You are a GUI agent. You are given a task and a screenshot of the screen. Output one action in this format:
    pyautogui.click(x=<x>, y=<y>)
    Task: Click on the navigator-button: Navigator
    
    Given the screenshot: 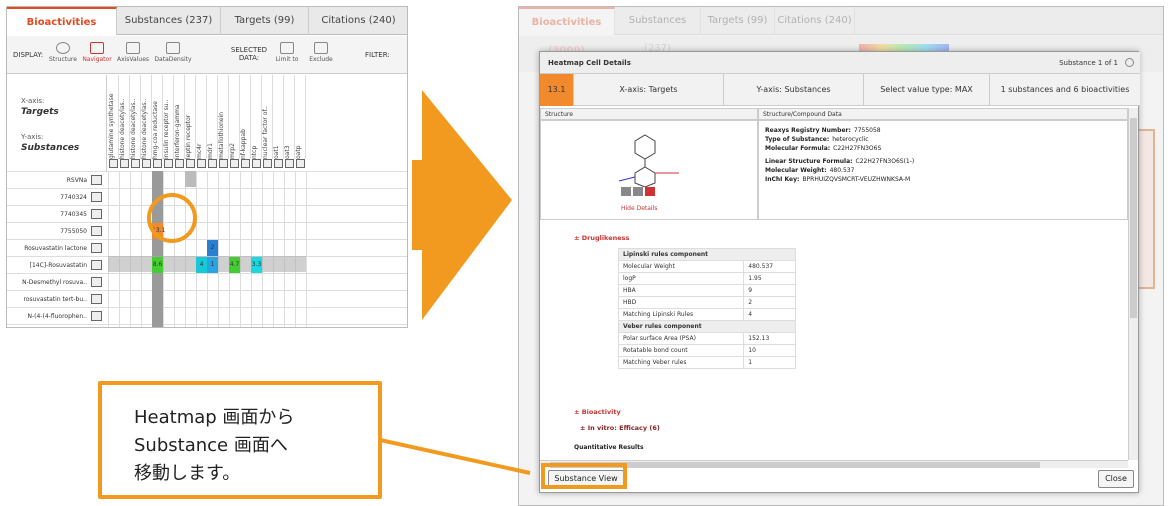 What is the action you would take?
    pyautogui.click(x=97, y=52)
    